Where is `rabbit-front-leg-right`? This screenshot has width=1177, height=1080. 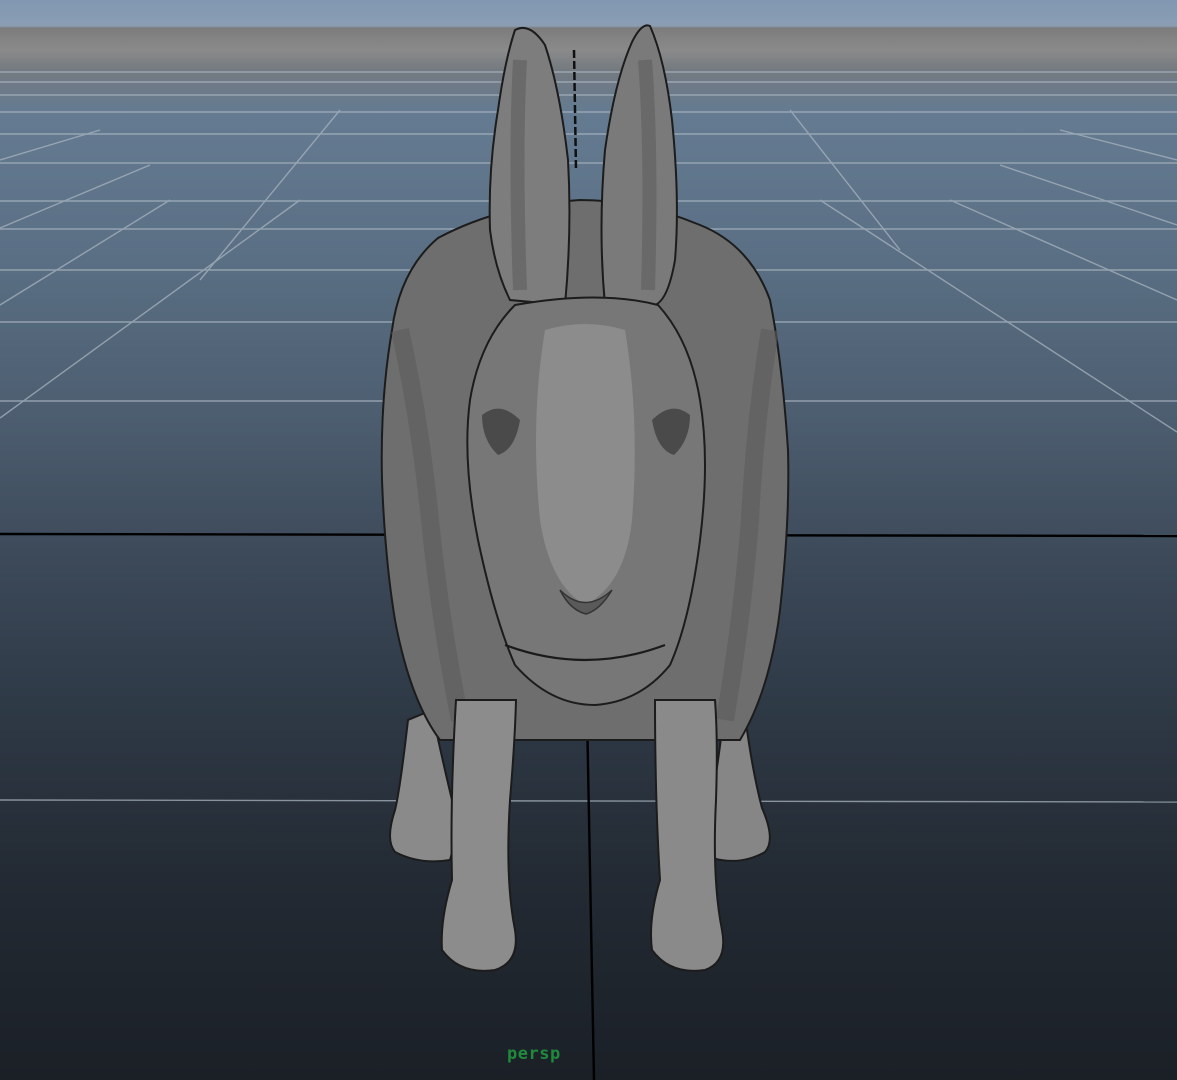
rabbit-front-leg-right is located at coordinates (687, 835).